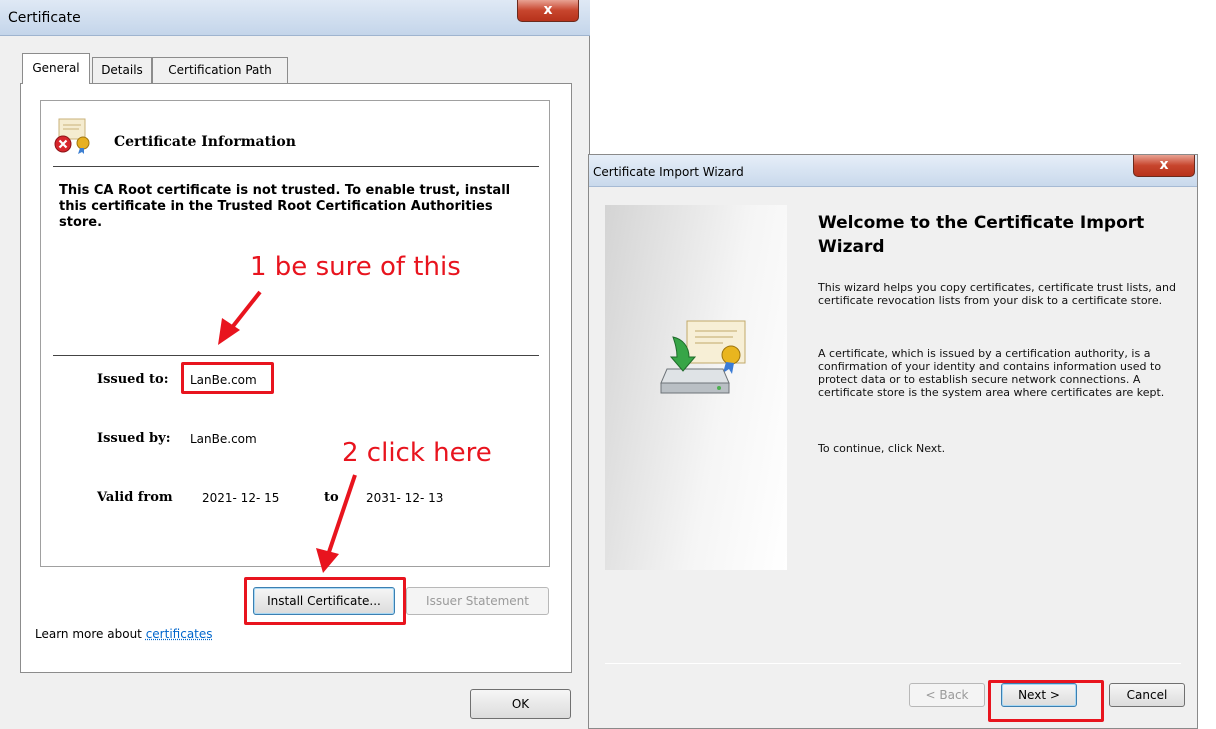  Describe the element at coordinates (325, 601) in the screenshot. I see `highlight-install-button` at that location.